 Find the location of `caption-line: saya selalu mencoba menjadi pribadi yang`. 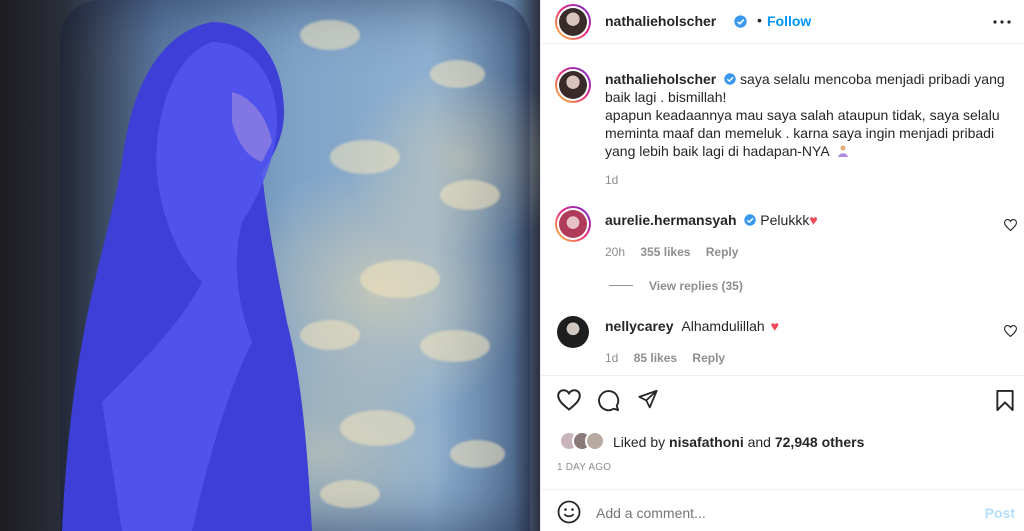

caption-line: saya selalu mencoba menjadi pribadi yang is located at coordinates (872, 79).